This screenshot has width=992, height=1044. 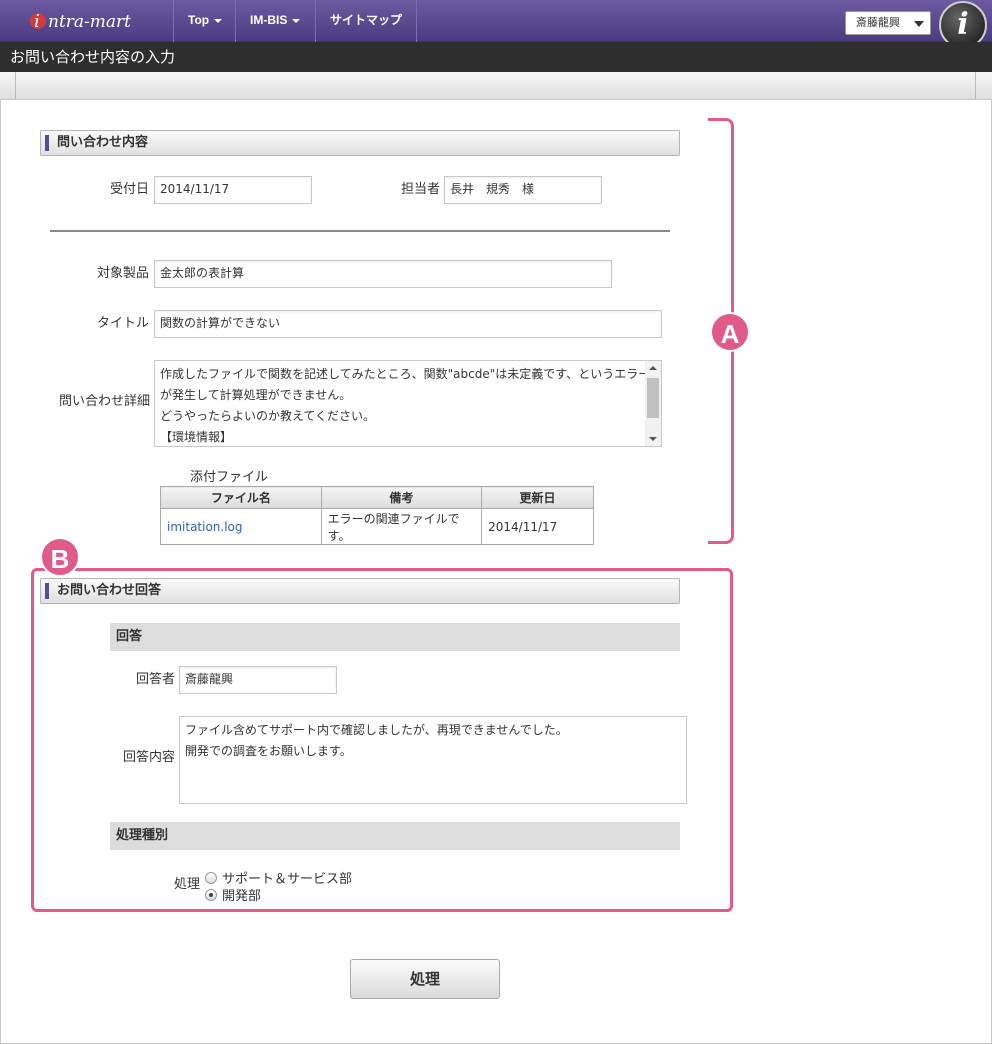 I want to click on column-header-filename: ファイル名, so click(x=241, y=497).